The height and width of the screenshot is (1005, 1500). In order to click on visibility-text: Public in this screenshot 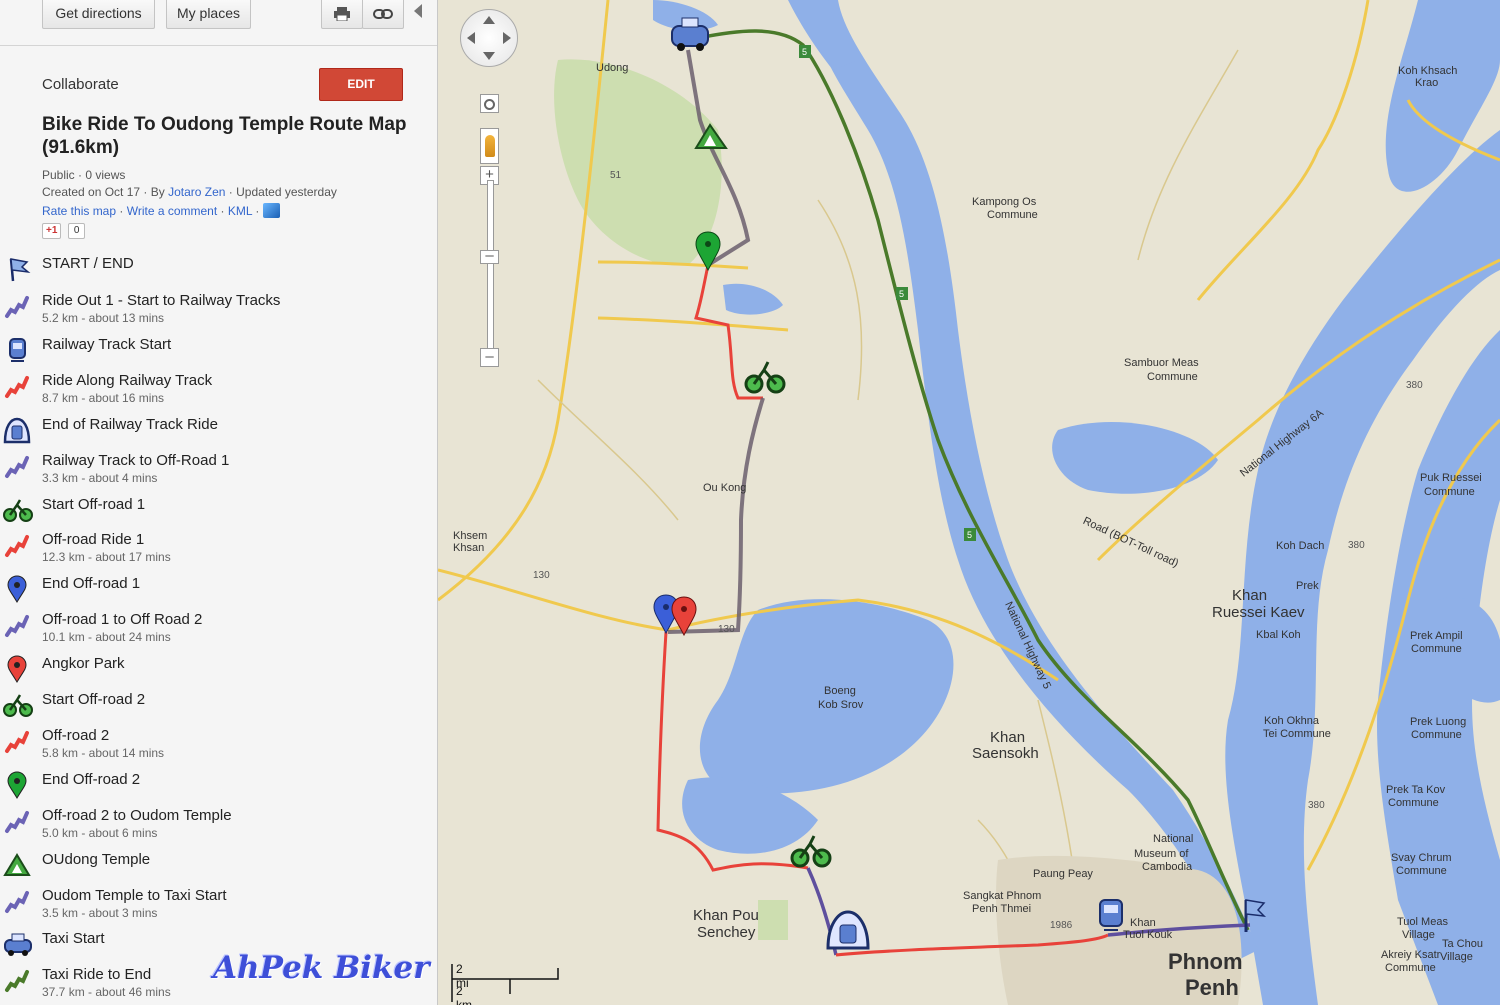, I will do `click(58, 175)`.